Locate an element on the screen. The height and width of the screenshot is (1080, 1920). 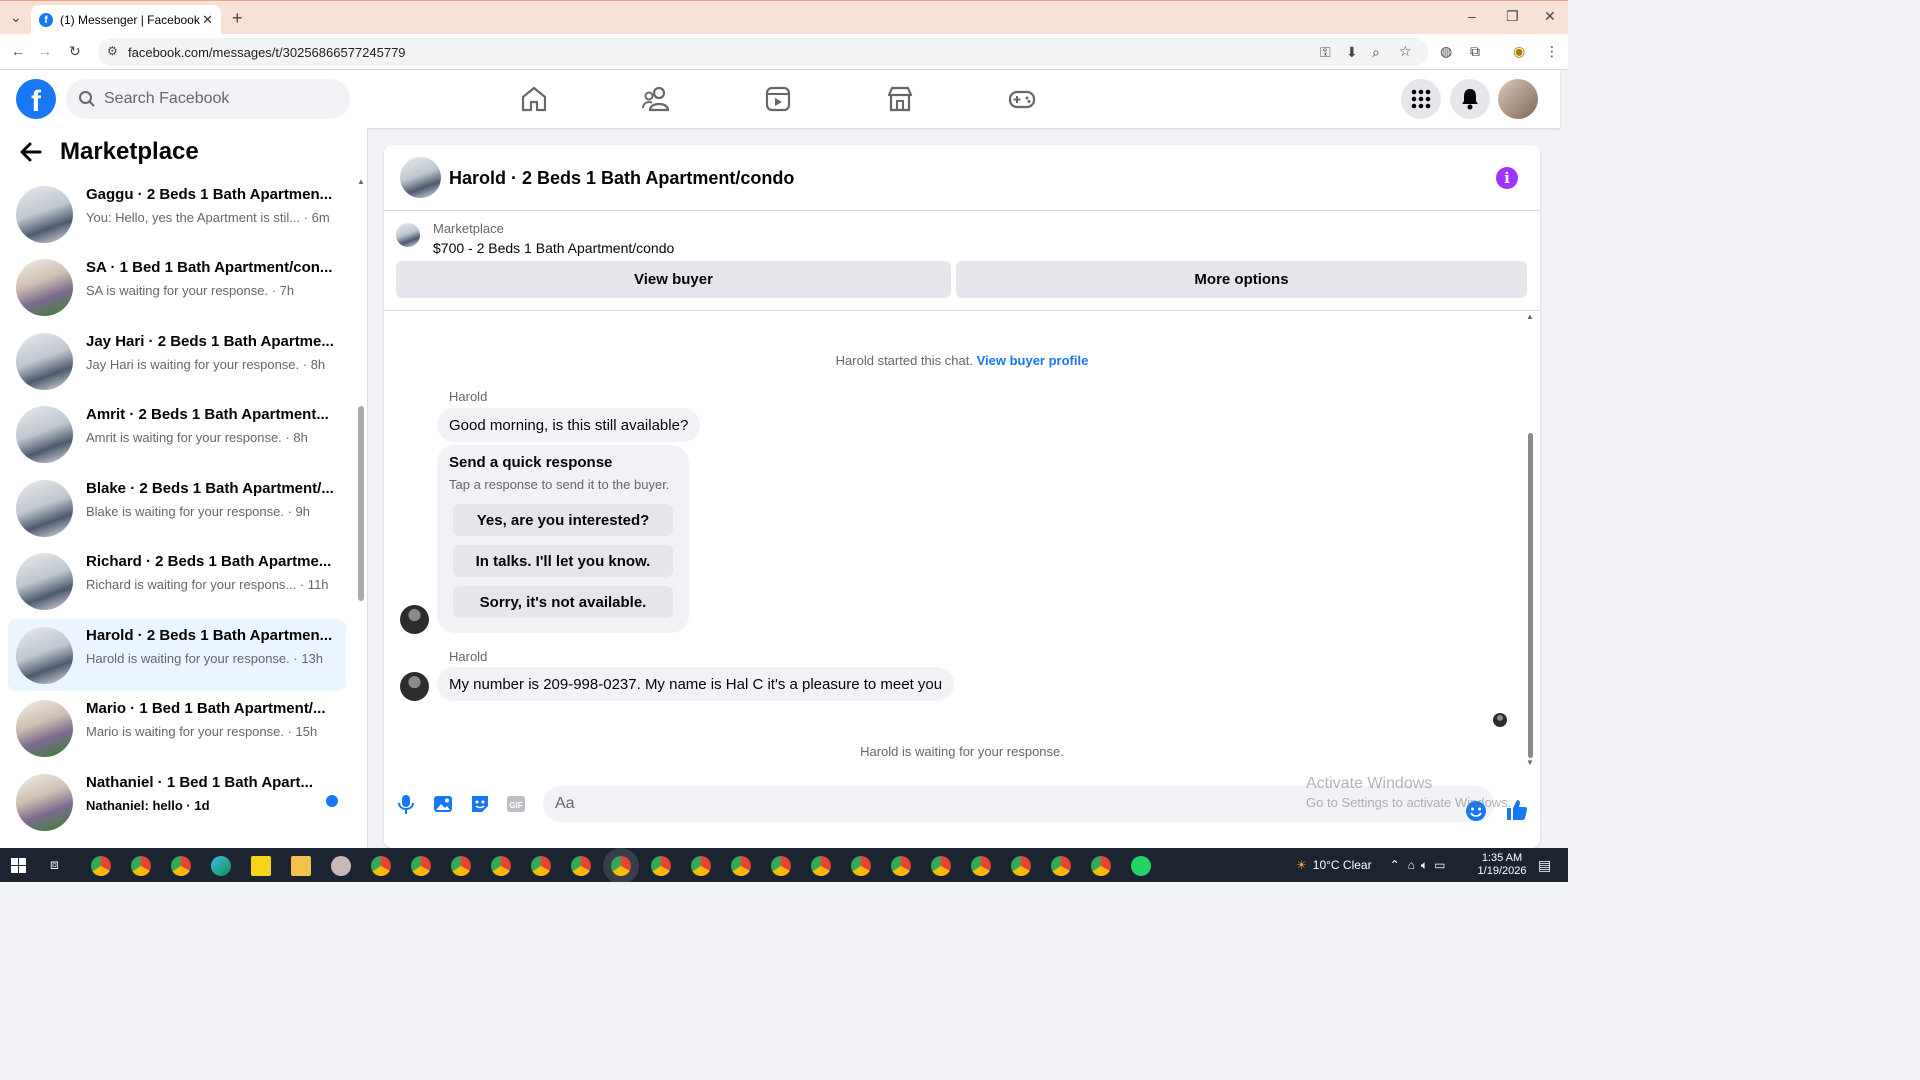
chrome-taskbar-icon-active is located at coordinates (621, 866).